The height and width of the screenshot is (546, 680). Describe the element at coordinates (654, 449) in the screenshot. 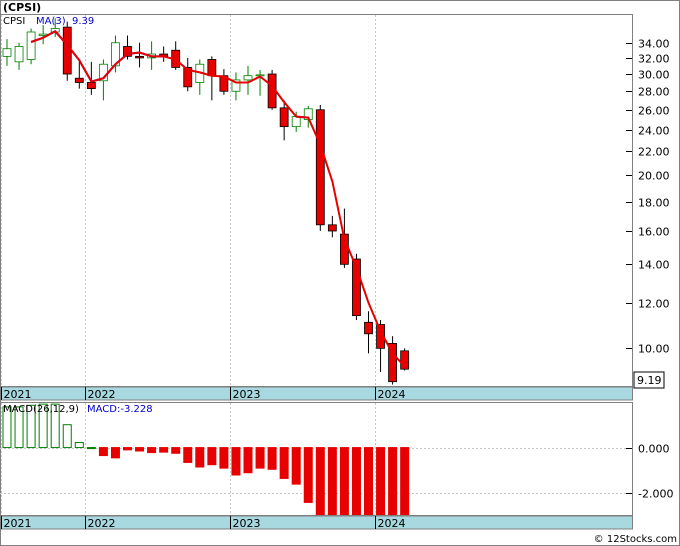

I see `macd-tick-label: 0.000` at that location.